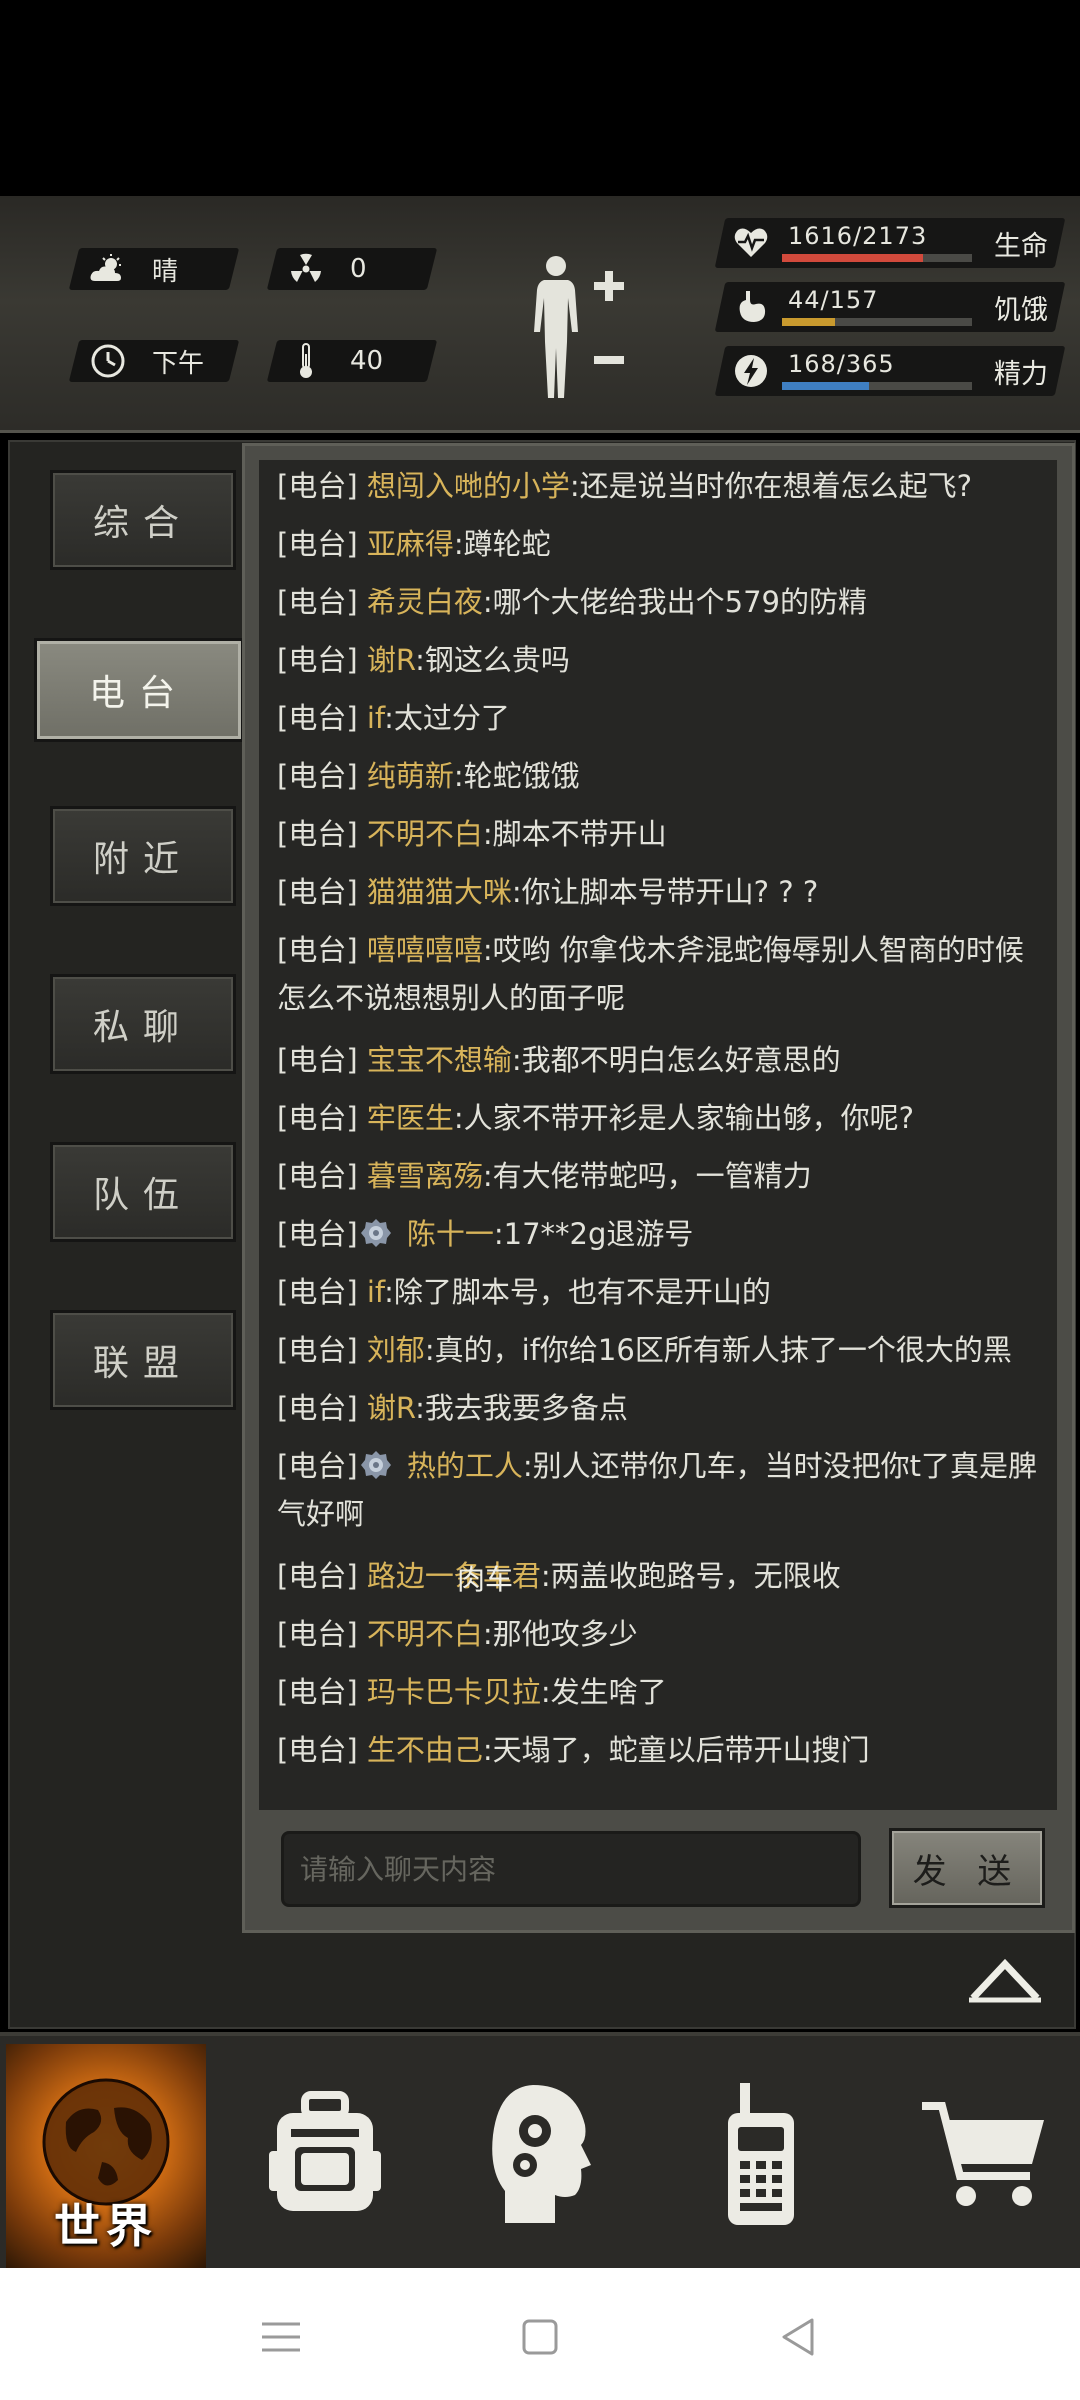 The width and height of the screenshot is (1080, 2400). What do you see at coordinates (143, 1192) in the screenshot?
I see `tab-team: 队伍` at bounding box center [143, 1192].